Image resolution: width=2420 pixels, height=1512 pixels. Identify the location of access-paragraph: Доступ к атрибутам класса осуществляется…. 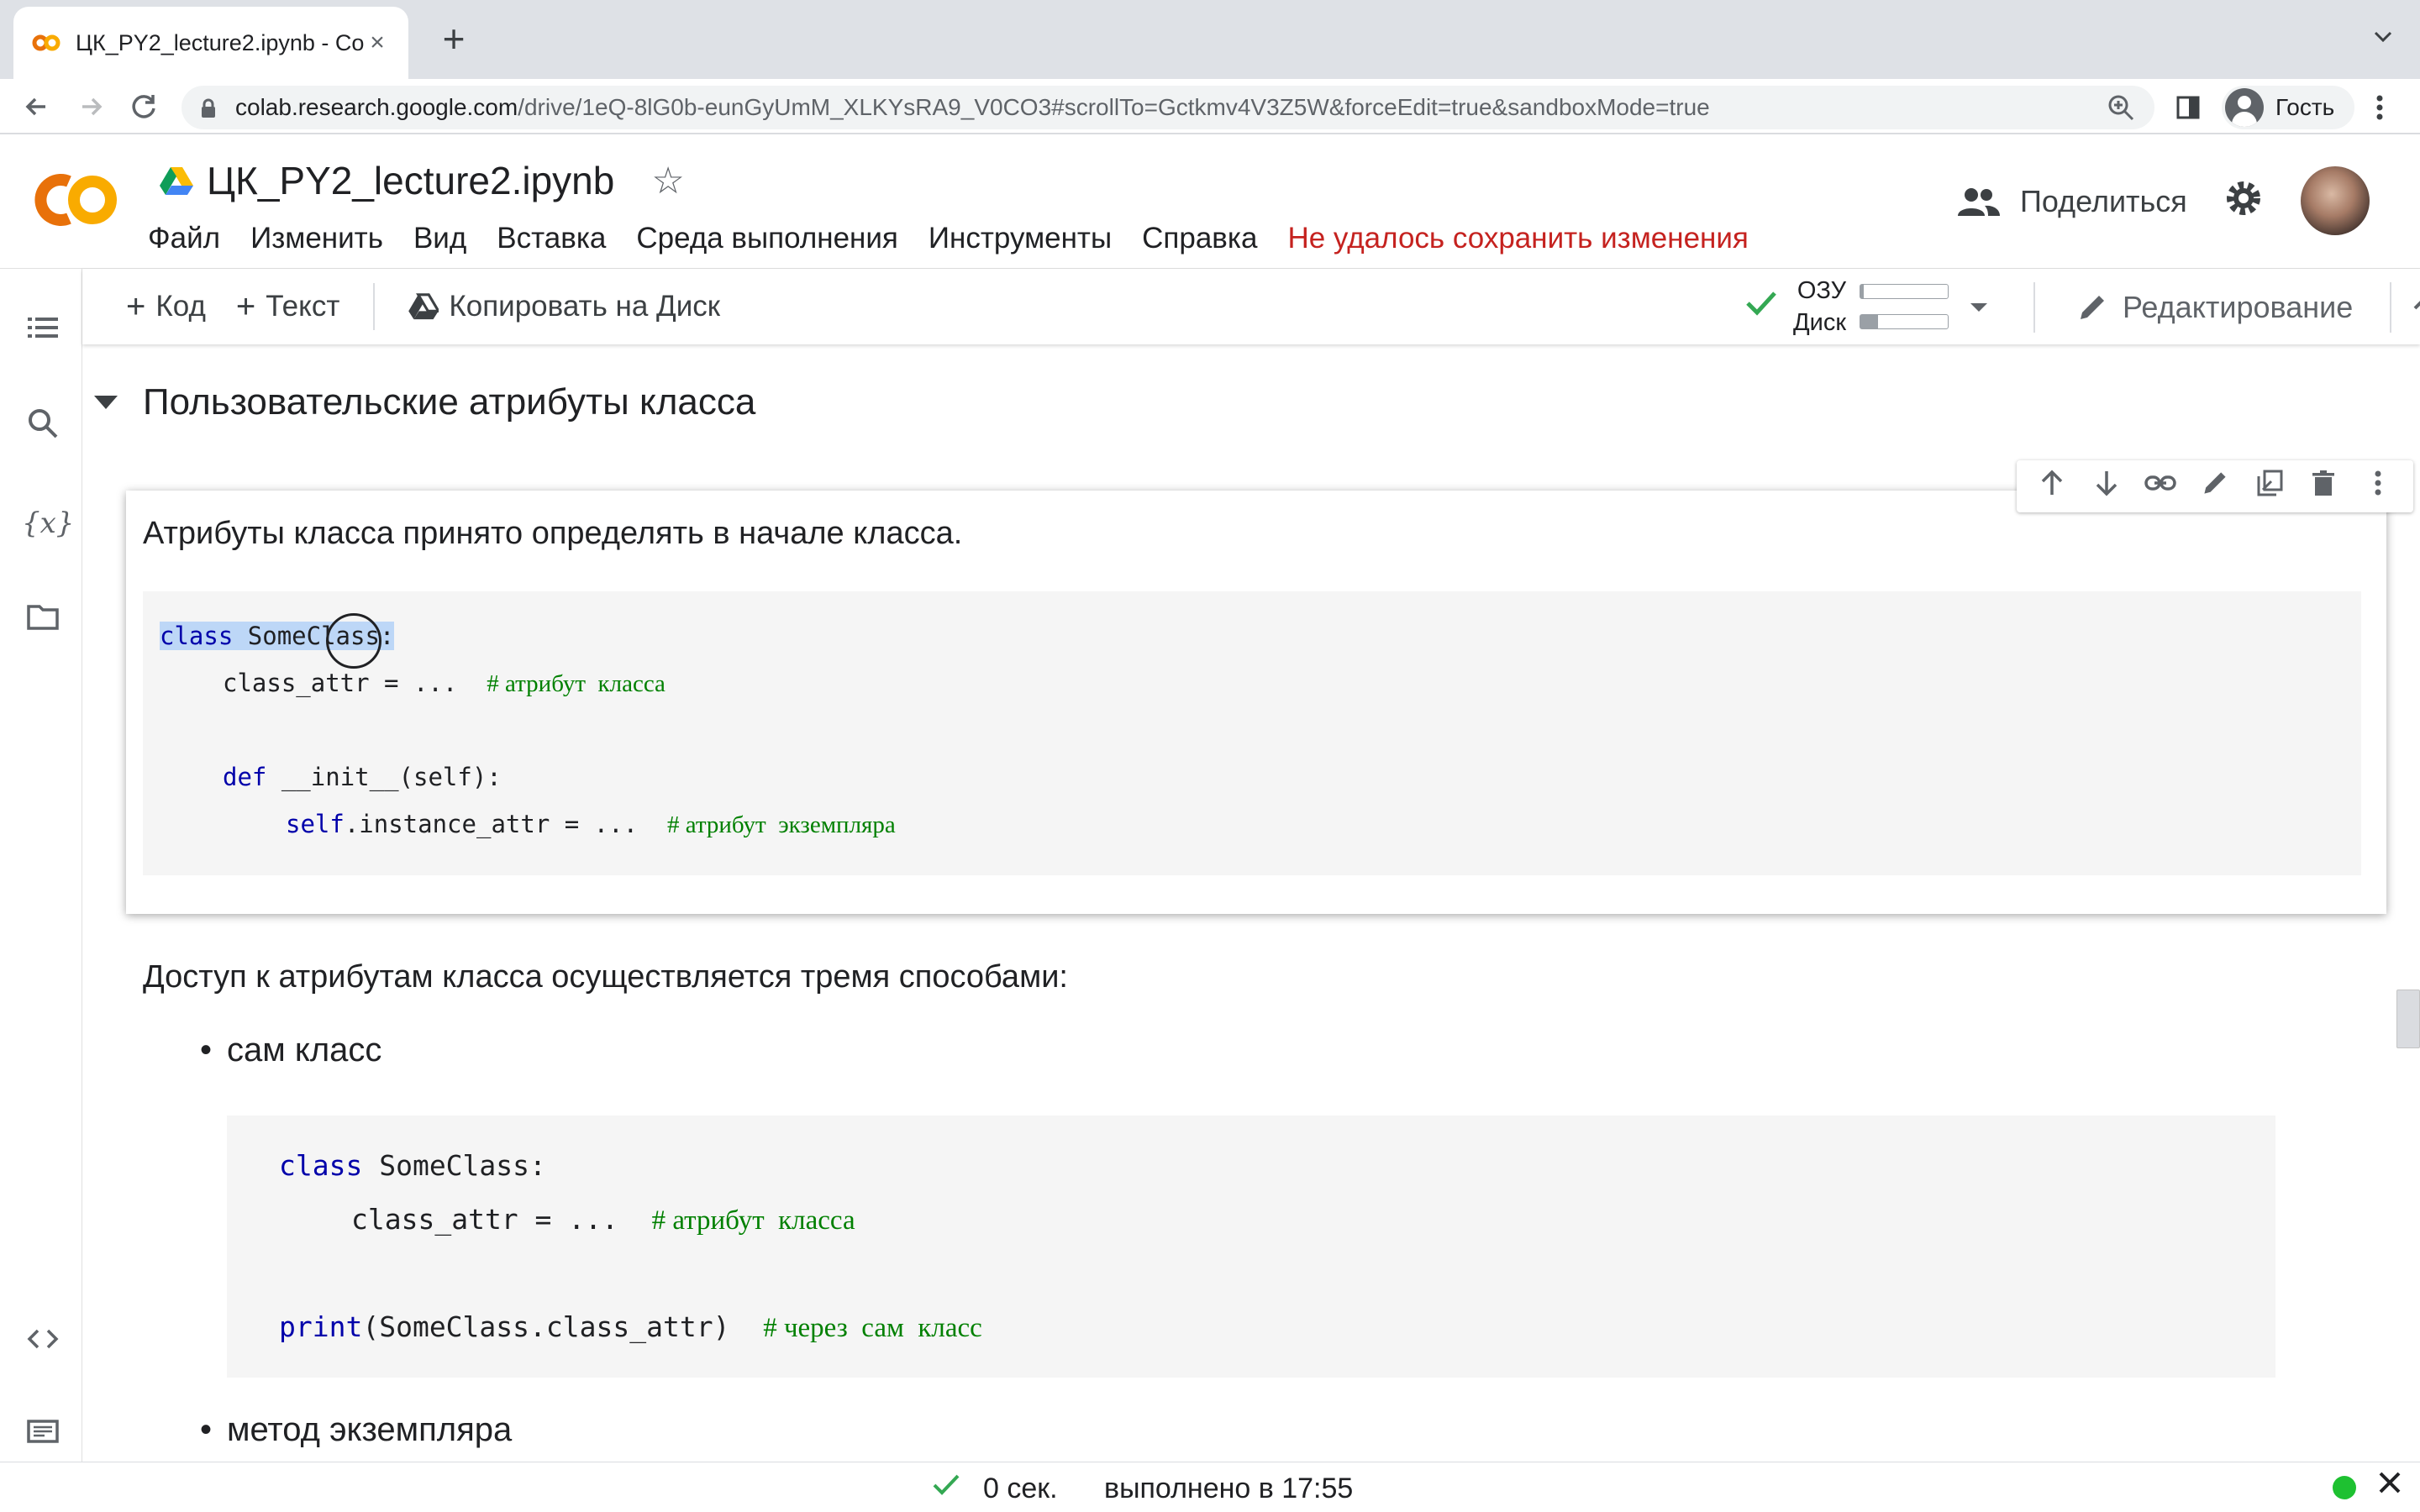
(605, 977).